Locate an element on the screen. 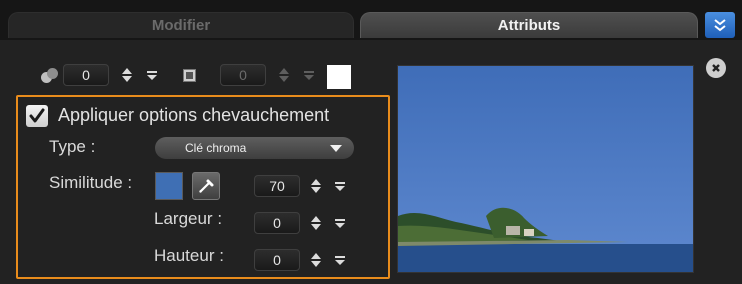 This screenshot has height=284, width=742. eyedropper-button is located at coordinates (206, 186).